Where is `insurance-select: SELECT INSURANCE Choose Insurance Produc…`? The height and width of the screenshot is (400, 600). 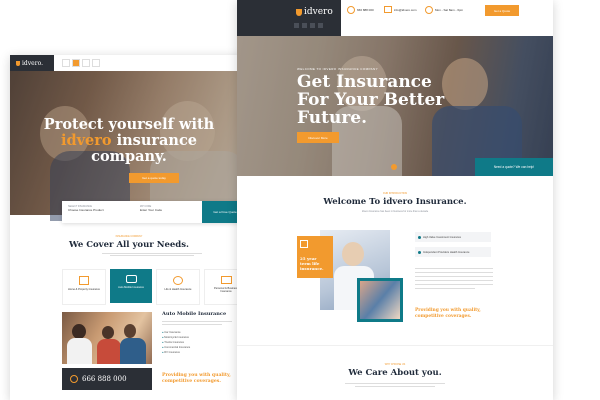 insurance-select: SELECT INSURANCE Choose Insurance Produc… is located at coordinates (98, 208).